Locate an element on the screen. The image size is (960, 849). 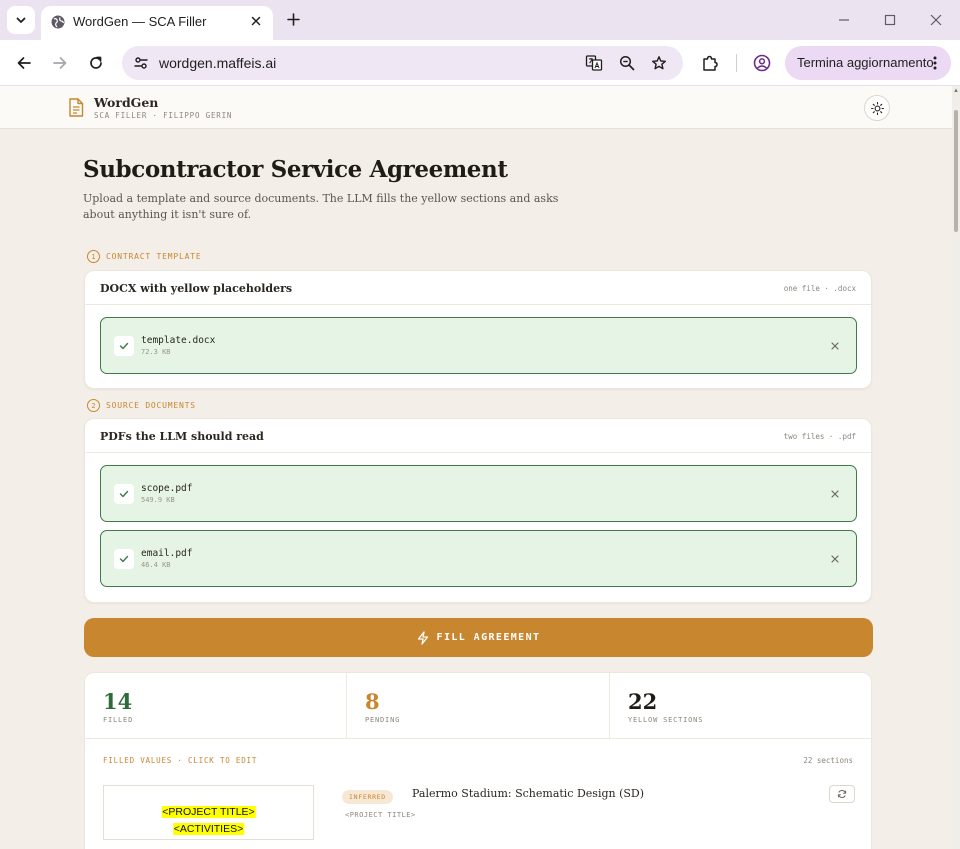
sun-icon is located at coordinates (877, 108).